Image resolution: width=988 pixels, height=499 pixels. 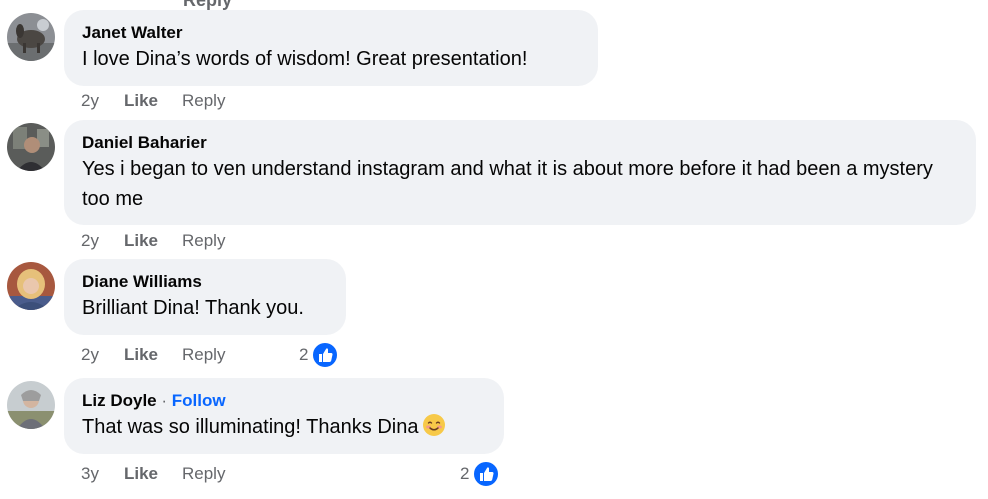 I want to click on comment-text-row: That was so illuminating! Thanks Dina, so click(x=284, y=427).